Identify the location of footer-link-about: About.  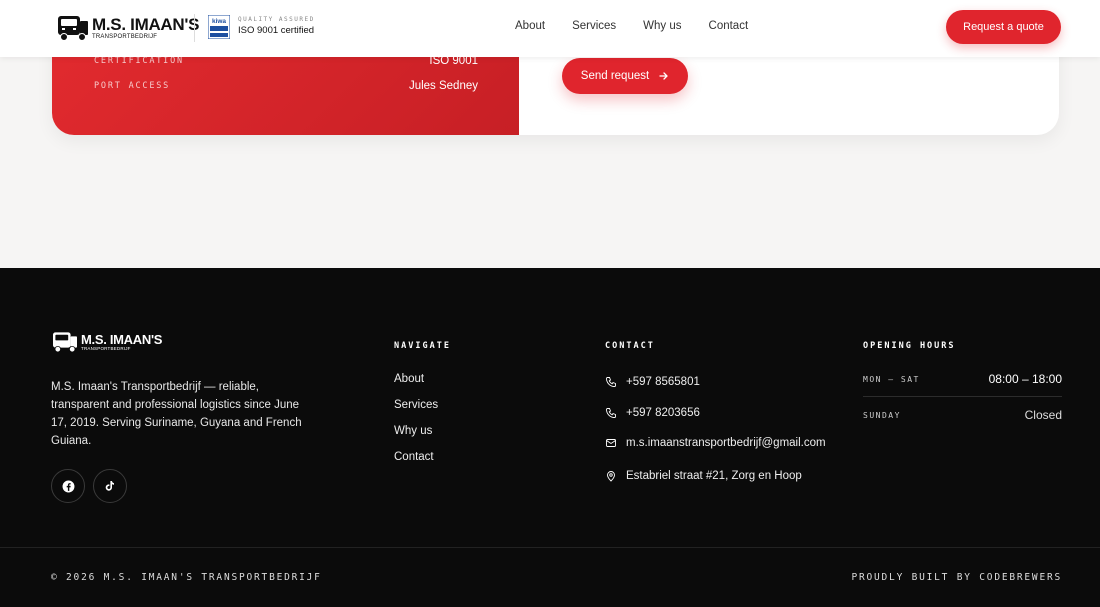
(409, 379).